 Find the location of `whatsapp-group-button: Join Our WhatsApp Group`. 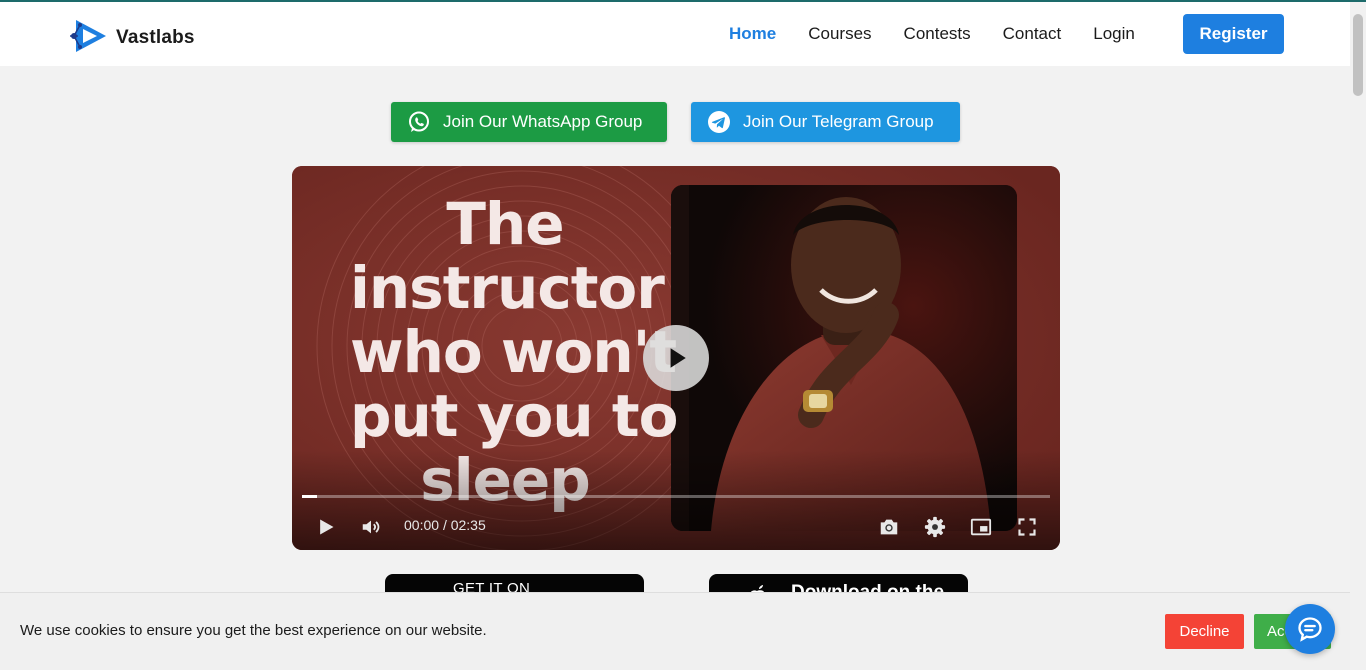

whatsapp-group-button: Join Our WhatsApp Group is located at coordinates (529, 122).